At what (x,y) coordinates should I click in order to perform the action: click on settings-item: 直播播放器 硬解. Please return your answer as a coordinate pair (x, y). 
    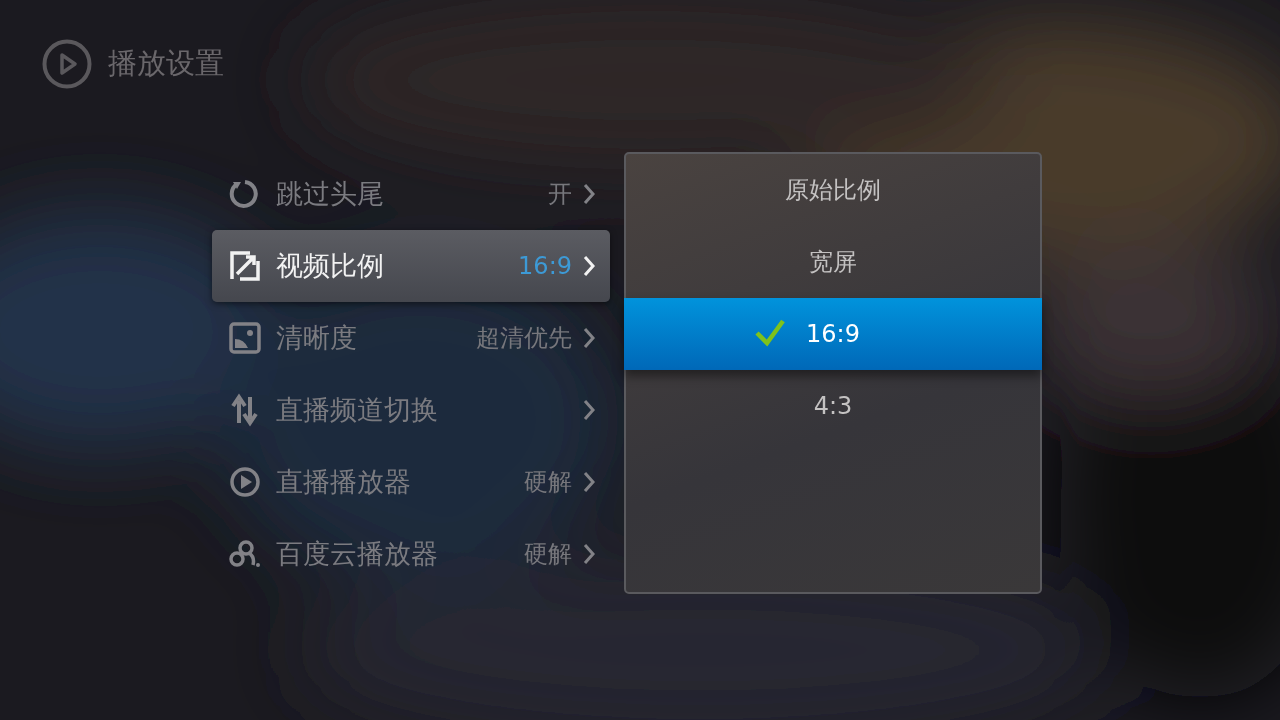
    Looking at the image, I should click on (411, 482).